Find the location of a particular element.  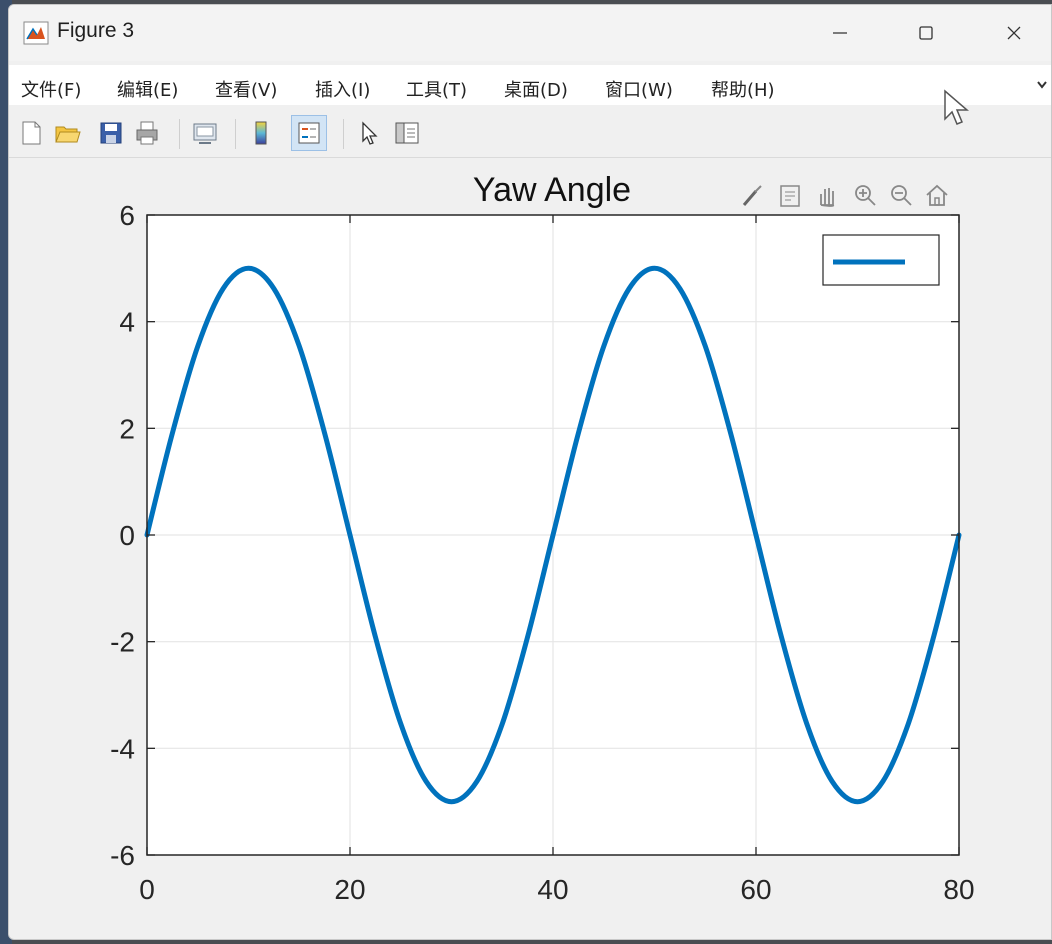

pan-icon is located at coordinates (827, 197).